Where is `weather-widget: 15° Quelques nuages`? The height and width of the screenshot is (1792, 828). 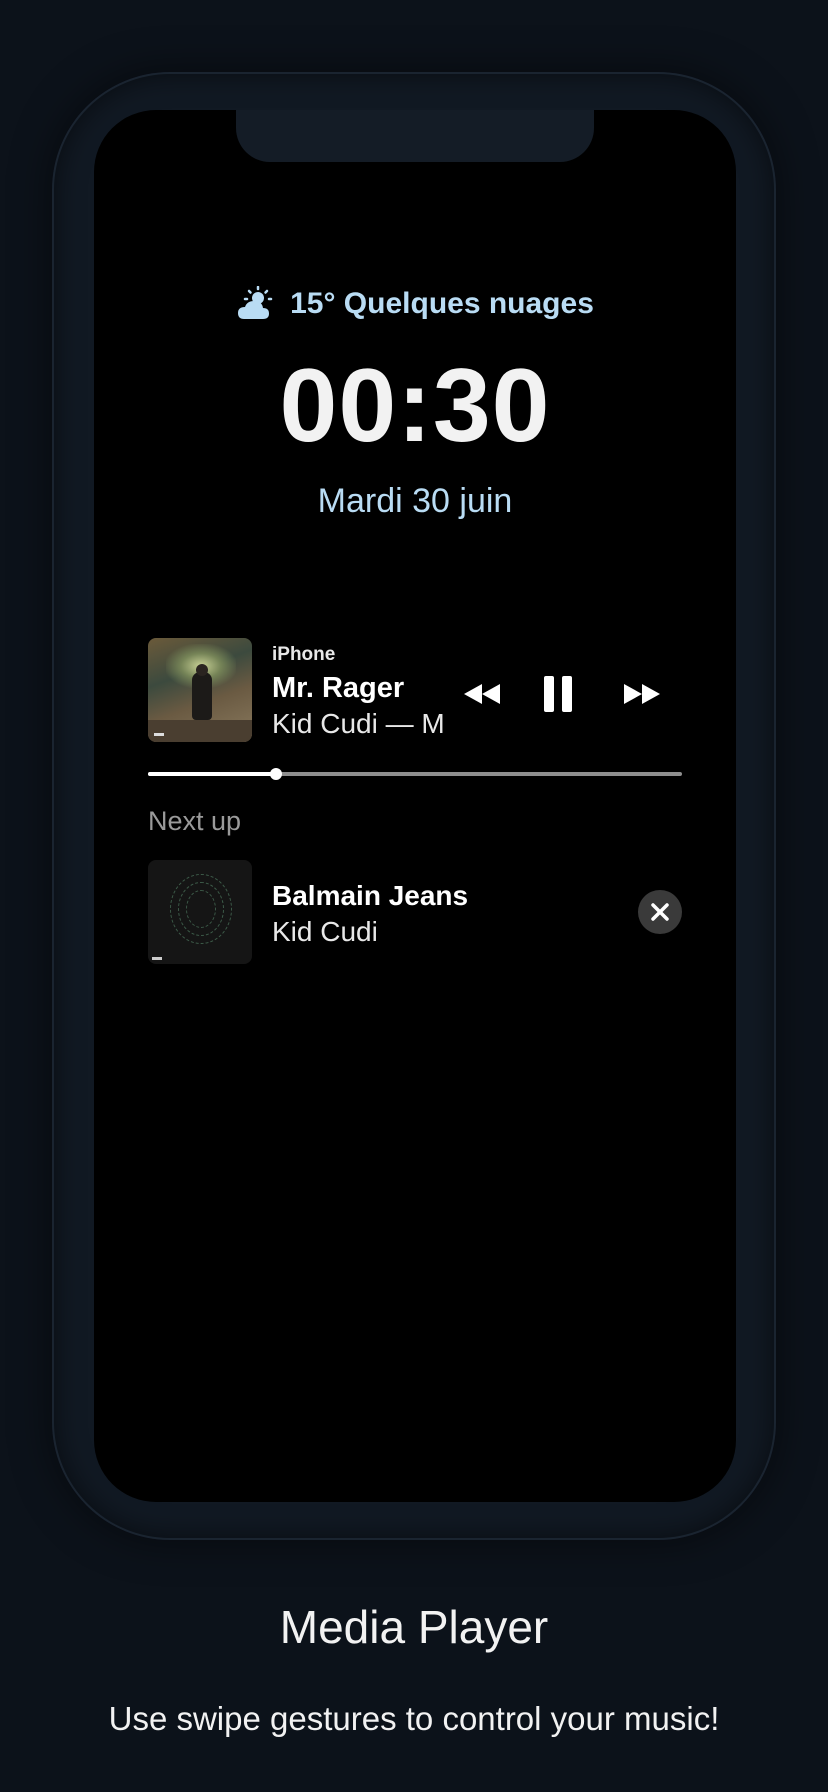 weather-widget: 15° Quelques nuages is located at coordinates (415, 304).